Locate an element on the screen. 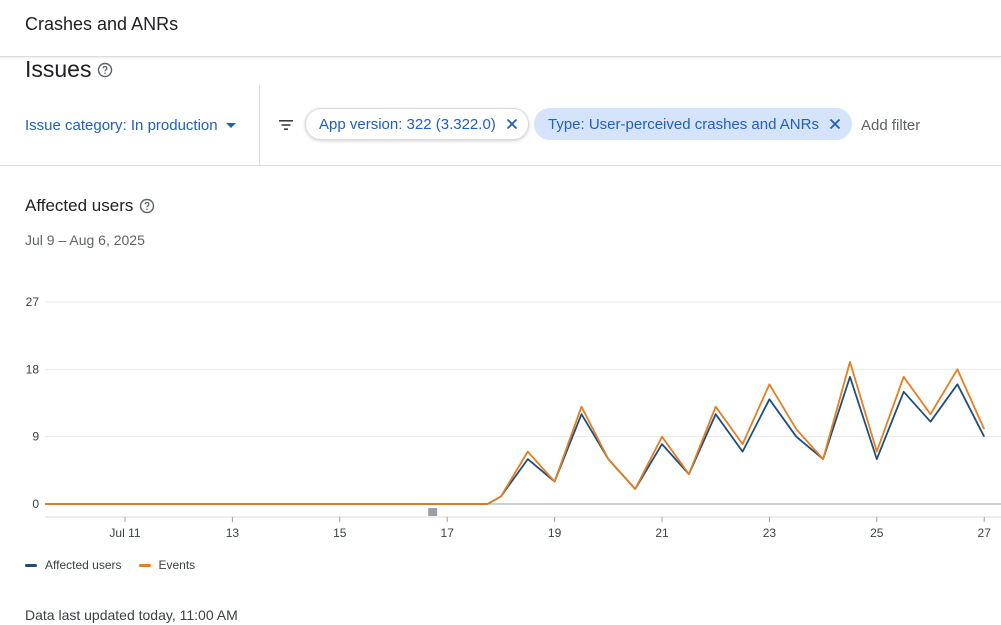 This screenshot has width=1001, height=625. chart-legend: Affected users Events is located at coordinates (118, 565).